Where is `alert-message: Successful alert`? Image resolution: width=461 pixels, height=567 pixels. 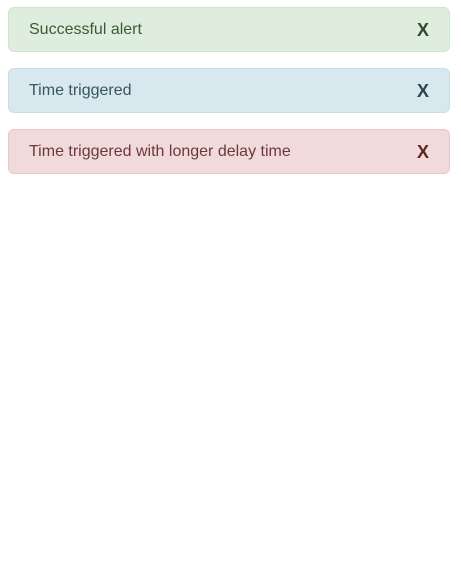 alert-message: Successful alert is located at coordinates (85, 29).